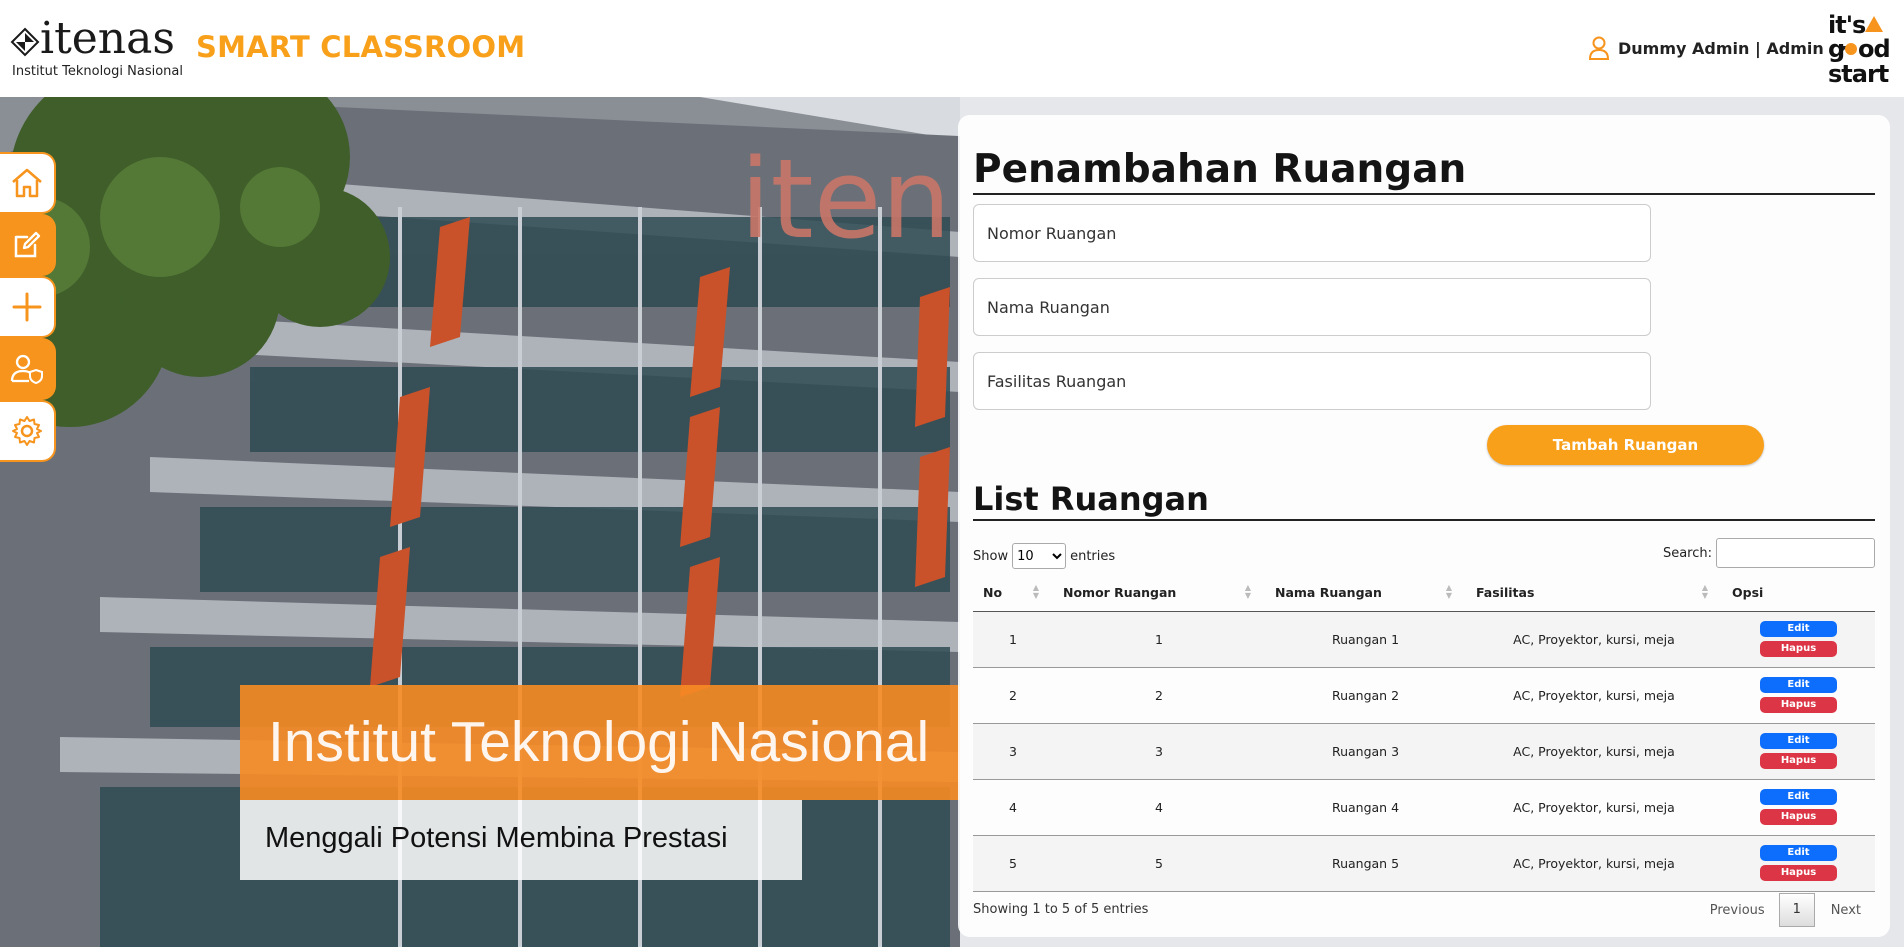  I want to click on column-header-nama: Nama Ruangan ▲ ▼, so click(1365, 593).